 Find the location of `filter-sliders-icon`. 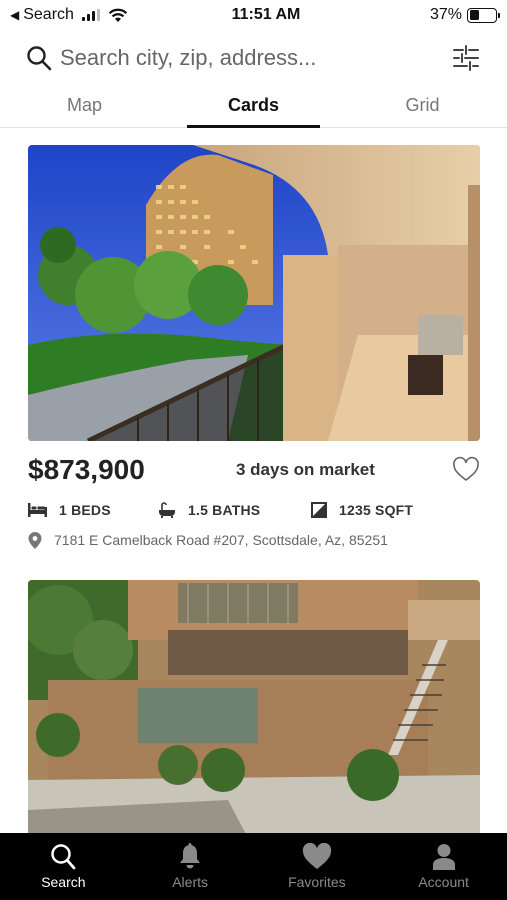

filter-sliders-icon is located at coordinates (466, 58).